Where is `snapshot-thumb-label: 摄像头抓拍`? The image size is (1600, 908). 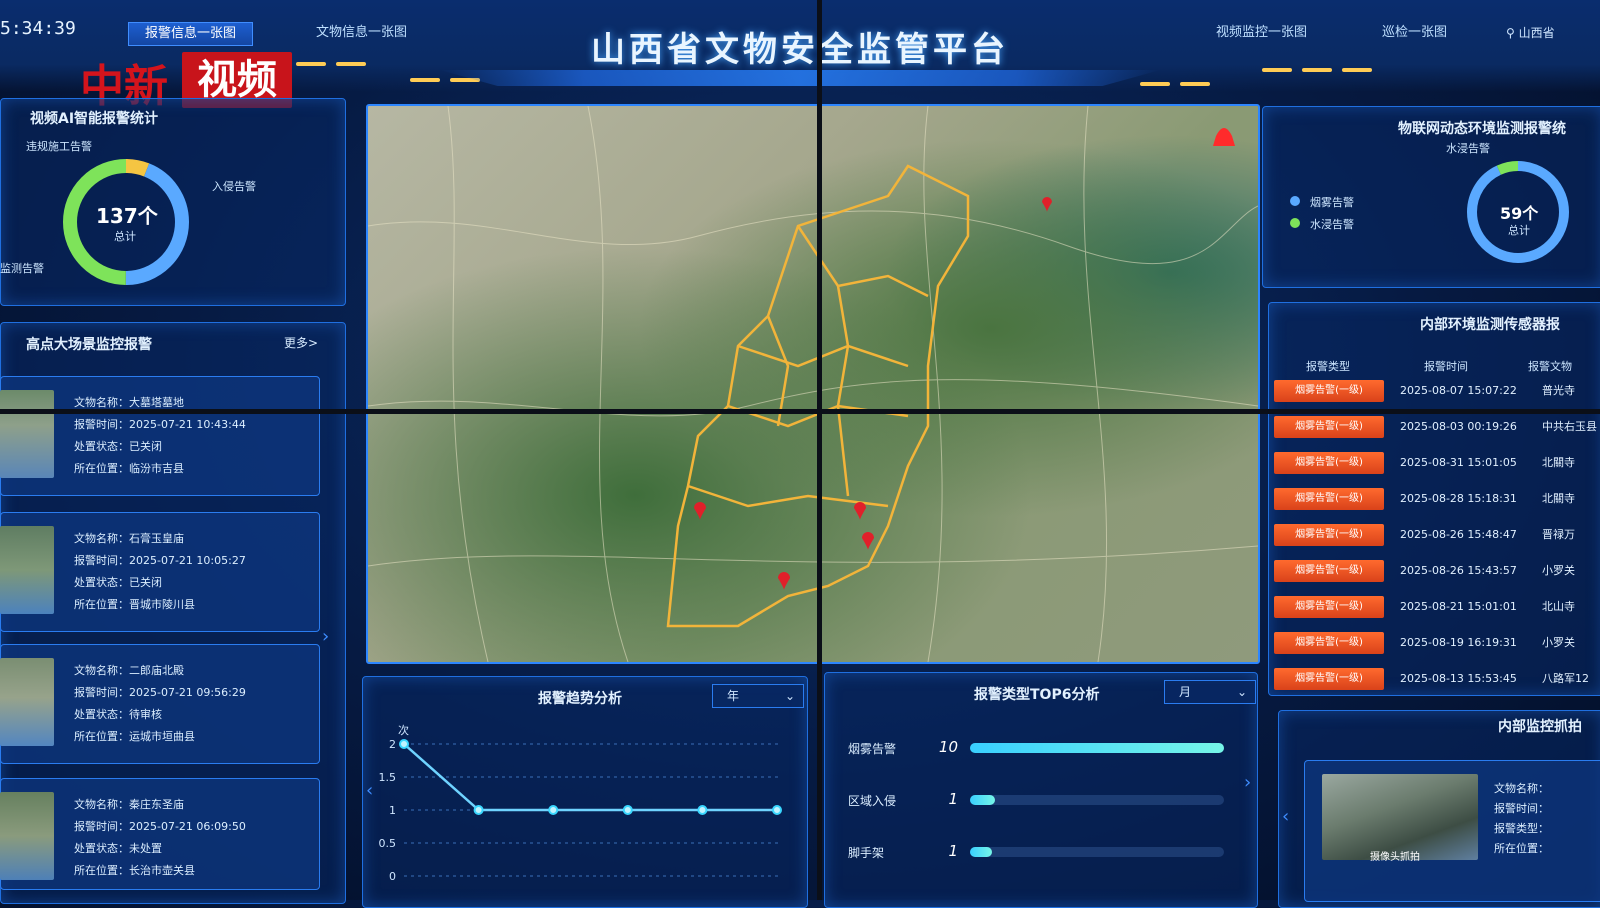
snapshot-thumb-label: 摄像头抓拍 is located at coordinates (1395, 857).